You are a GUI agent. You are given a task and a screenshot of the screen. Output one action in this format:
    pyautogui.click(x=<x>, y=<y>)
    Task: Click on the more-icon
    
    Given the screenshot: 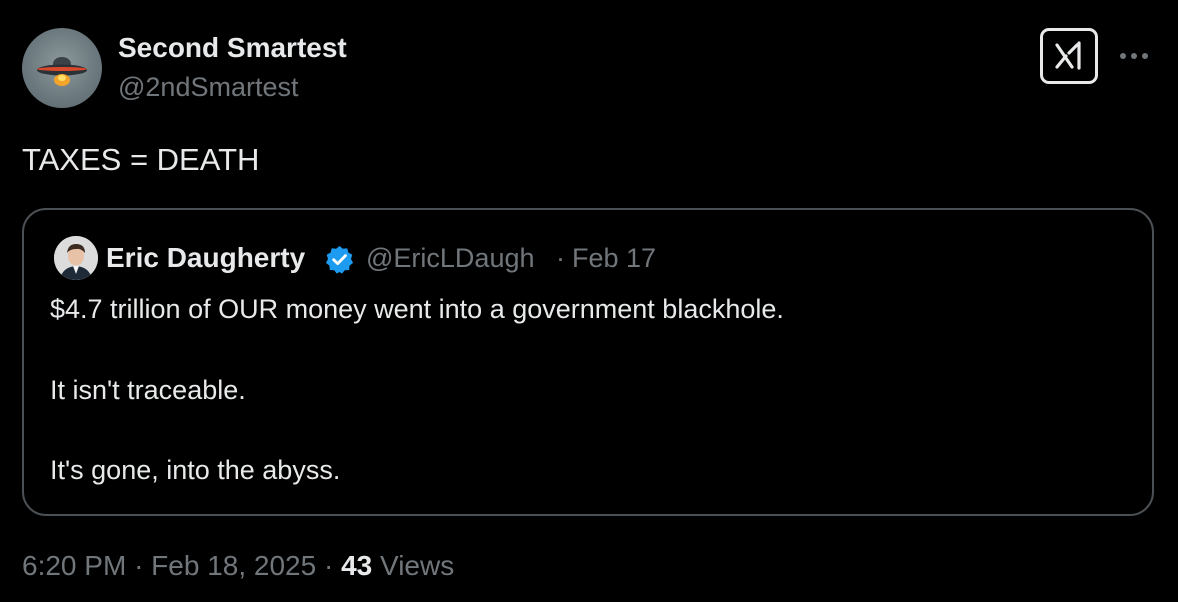 What is the action you would take?
    pyautogui.click(x=1134, y=56)
    